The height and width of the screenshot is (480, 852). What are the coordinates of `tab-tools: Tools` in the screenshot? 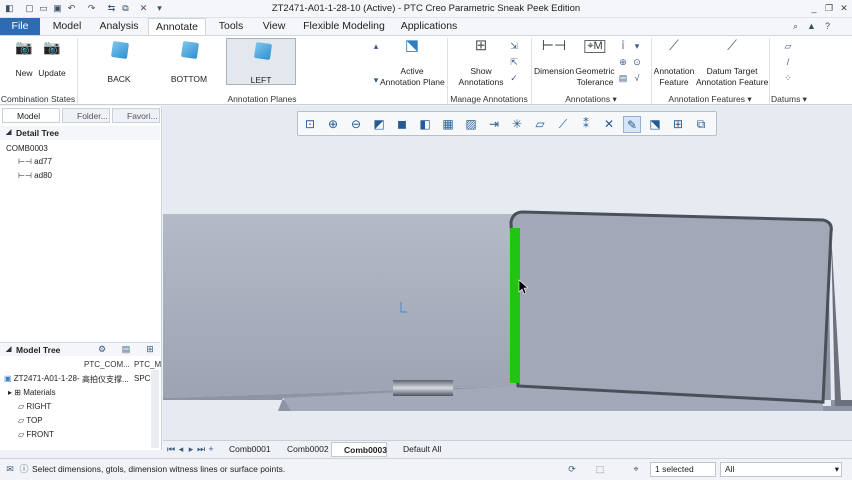 It's located at (231, 26).